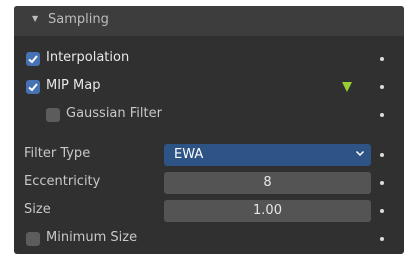 The width and height of the screenshot is (408, 254). What do you see at coordinates (209, 239) in the screenshot?
I see `minimum-size-row: Minimum Size` at bounding box center [209, 239].